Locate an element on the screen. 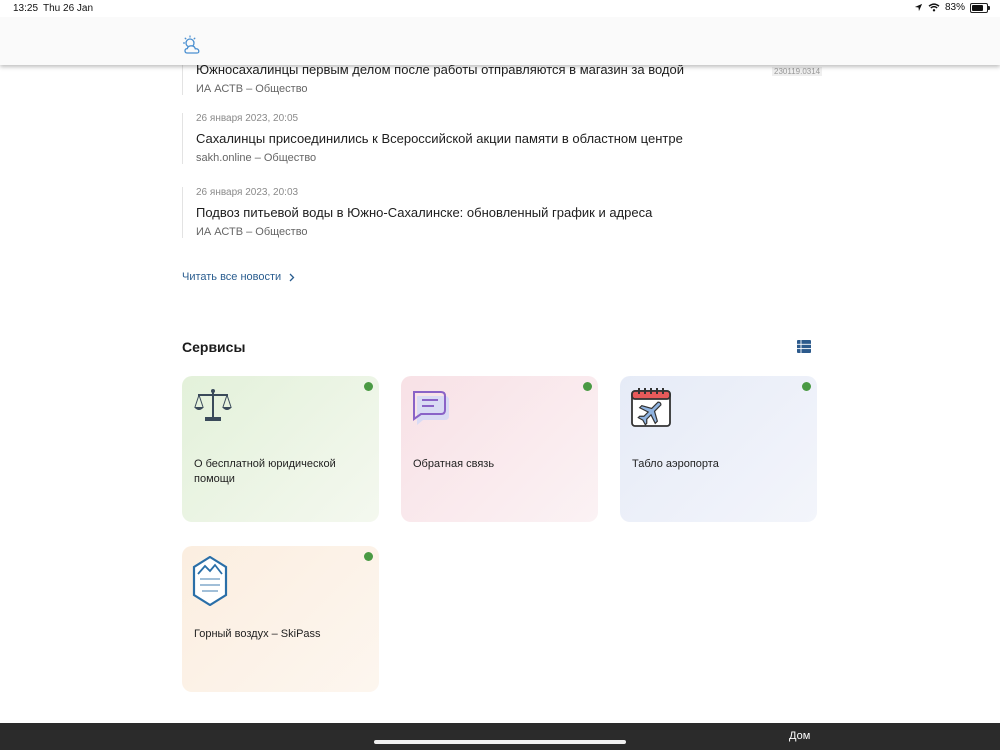  service-card-label: Табло аэропорта is located at coordinates (675, 464).